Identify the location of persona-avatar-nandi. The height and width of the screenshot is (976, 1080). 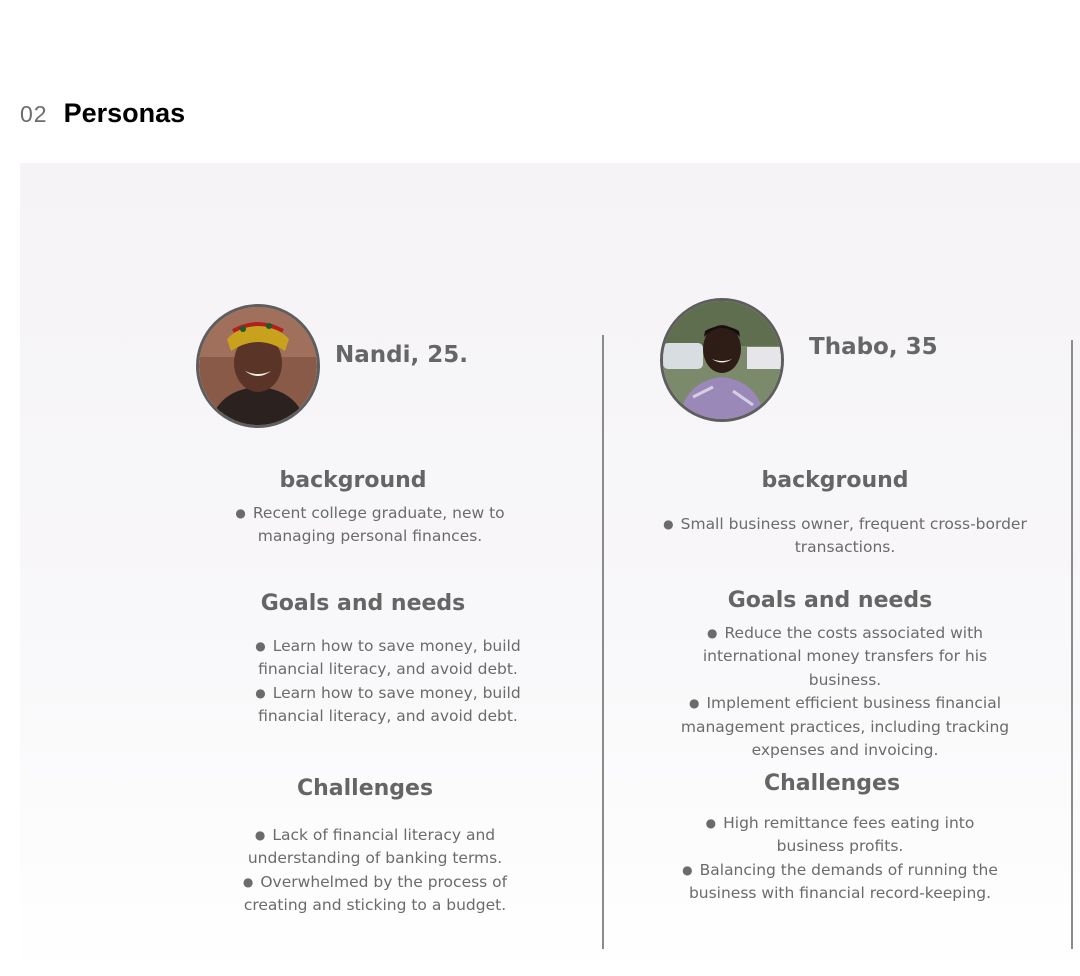
(258, 366).